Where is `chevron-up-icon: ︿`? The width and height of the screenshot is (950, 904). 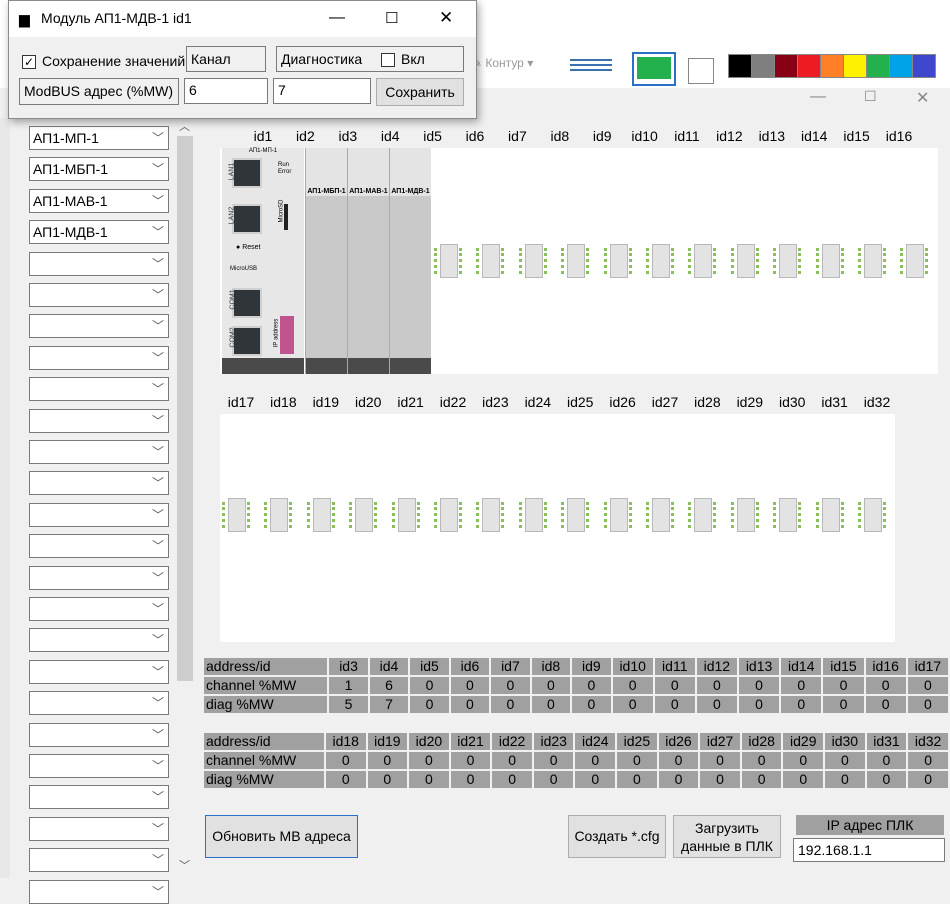 chevron-up-icon: ︿ is located at coordinates (184, 126).